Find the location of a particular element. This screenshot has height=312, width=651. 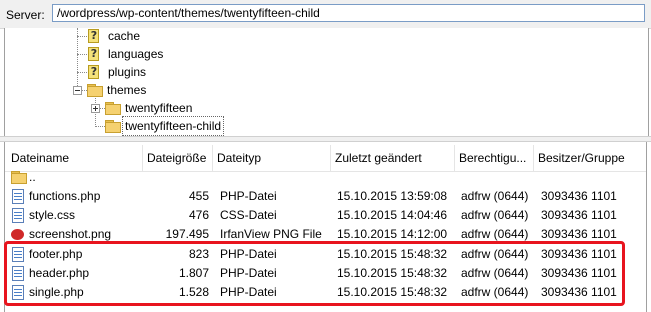

file-size: 455 is located at coordinates (198, 196).